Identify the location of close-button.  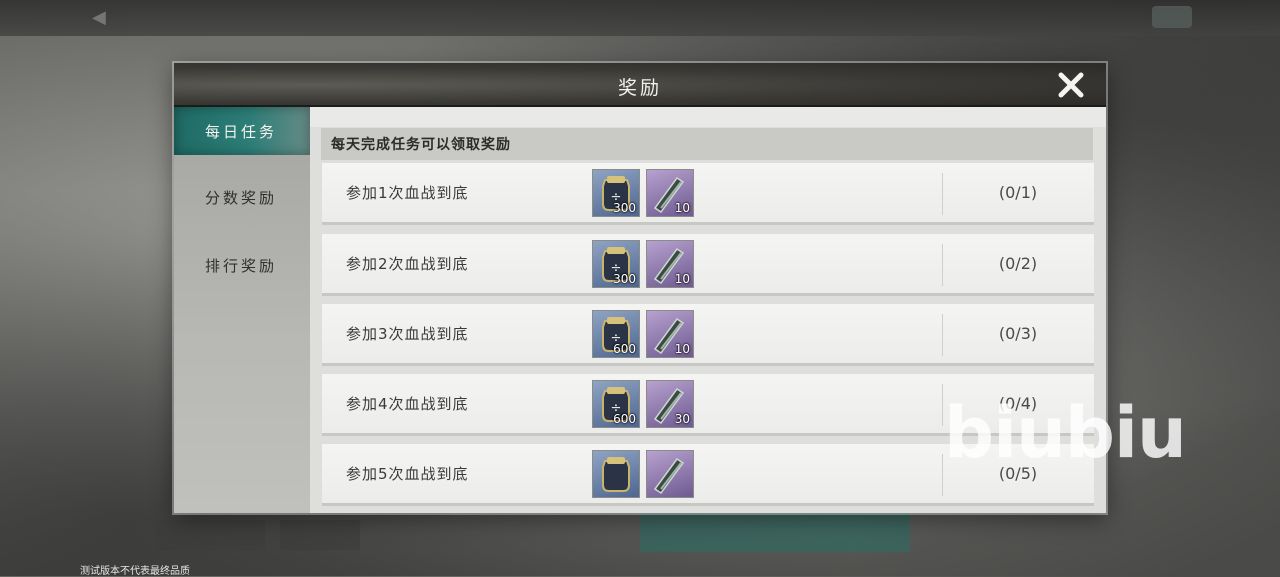
(1071, 85).